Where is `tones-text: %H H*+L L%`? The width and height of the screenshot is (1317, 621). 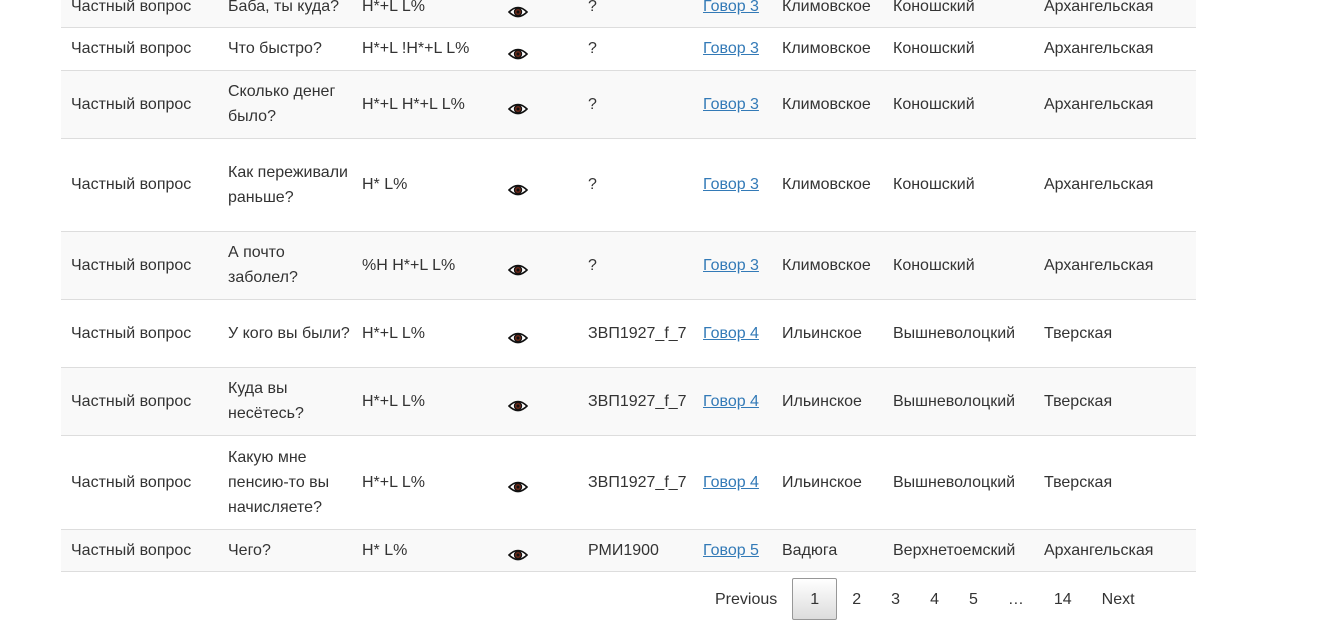
tones-text: %H H*+L L% is located at coordinates (409, 265).